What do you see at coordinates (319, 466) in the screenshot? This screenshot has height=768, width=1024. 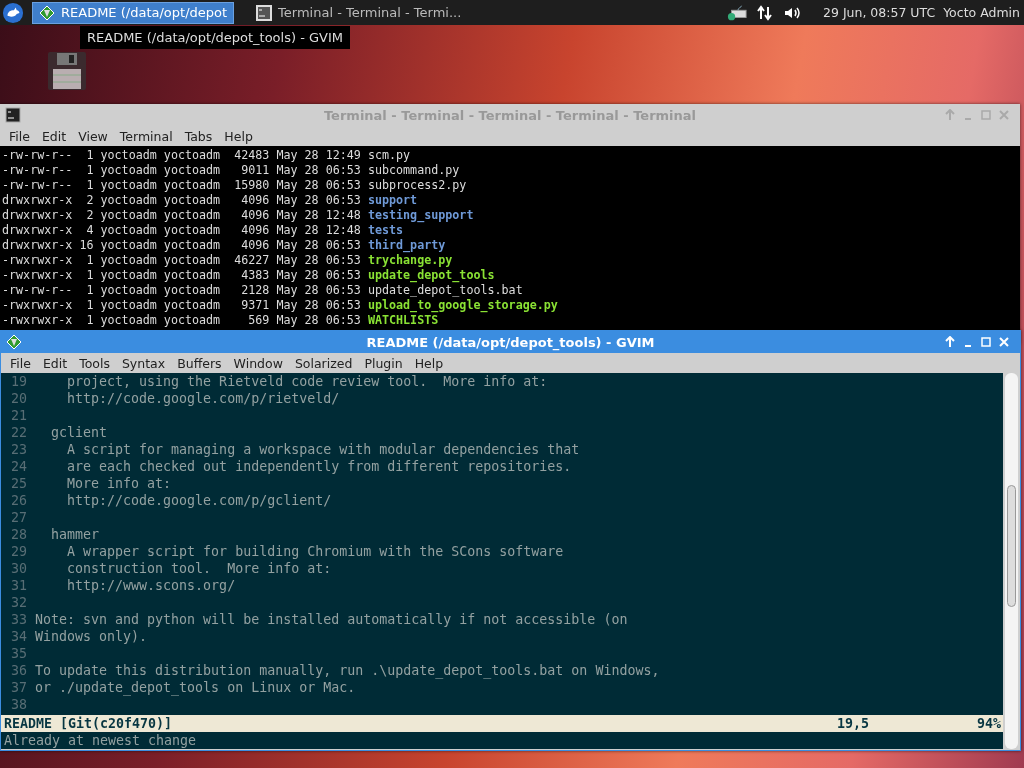 I see `text-line: are each checked out independently from different repositories.` at bounding box center [319, 466].